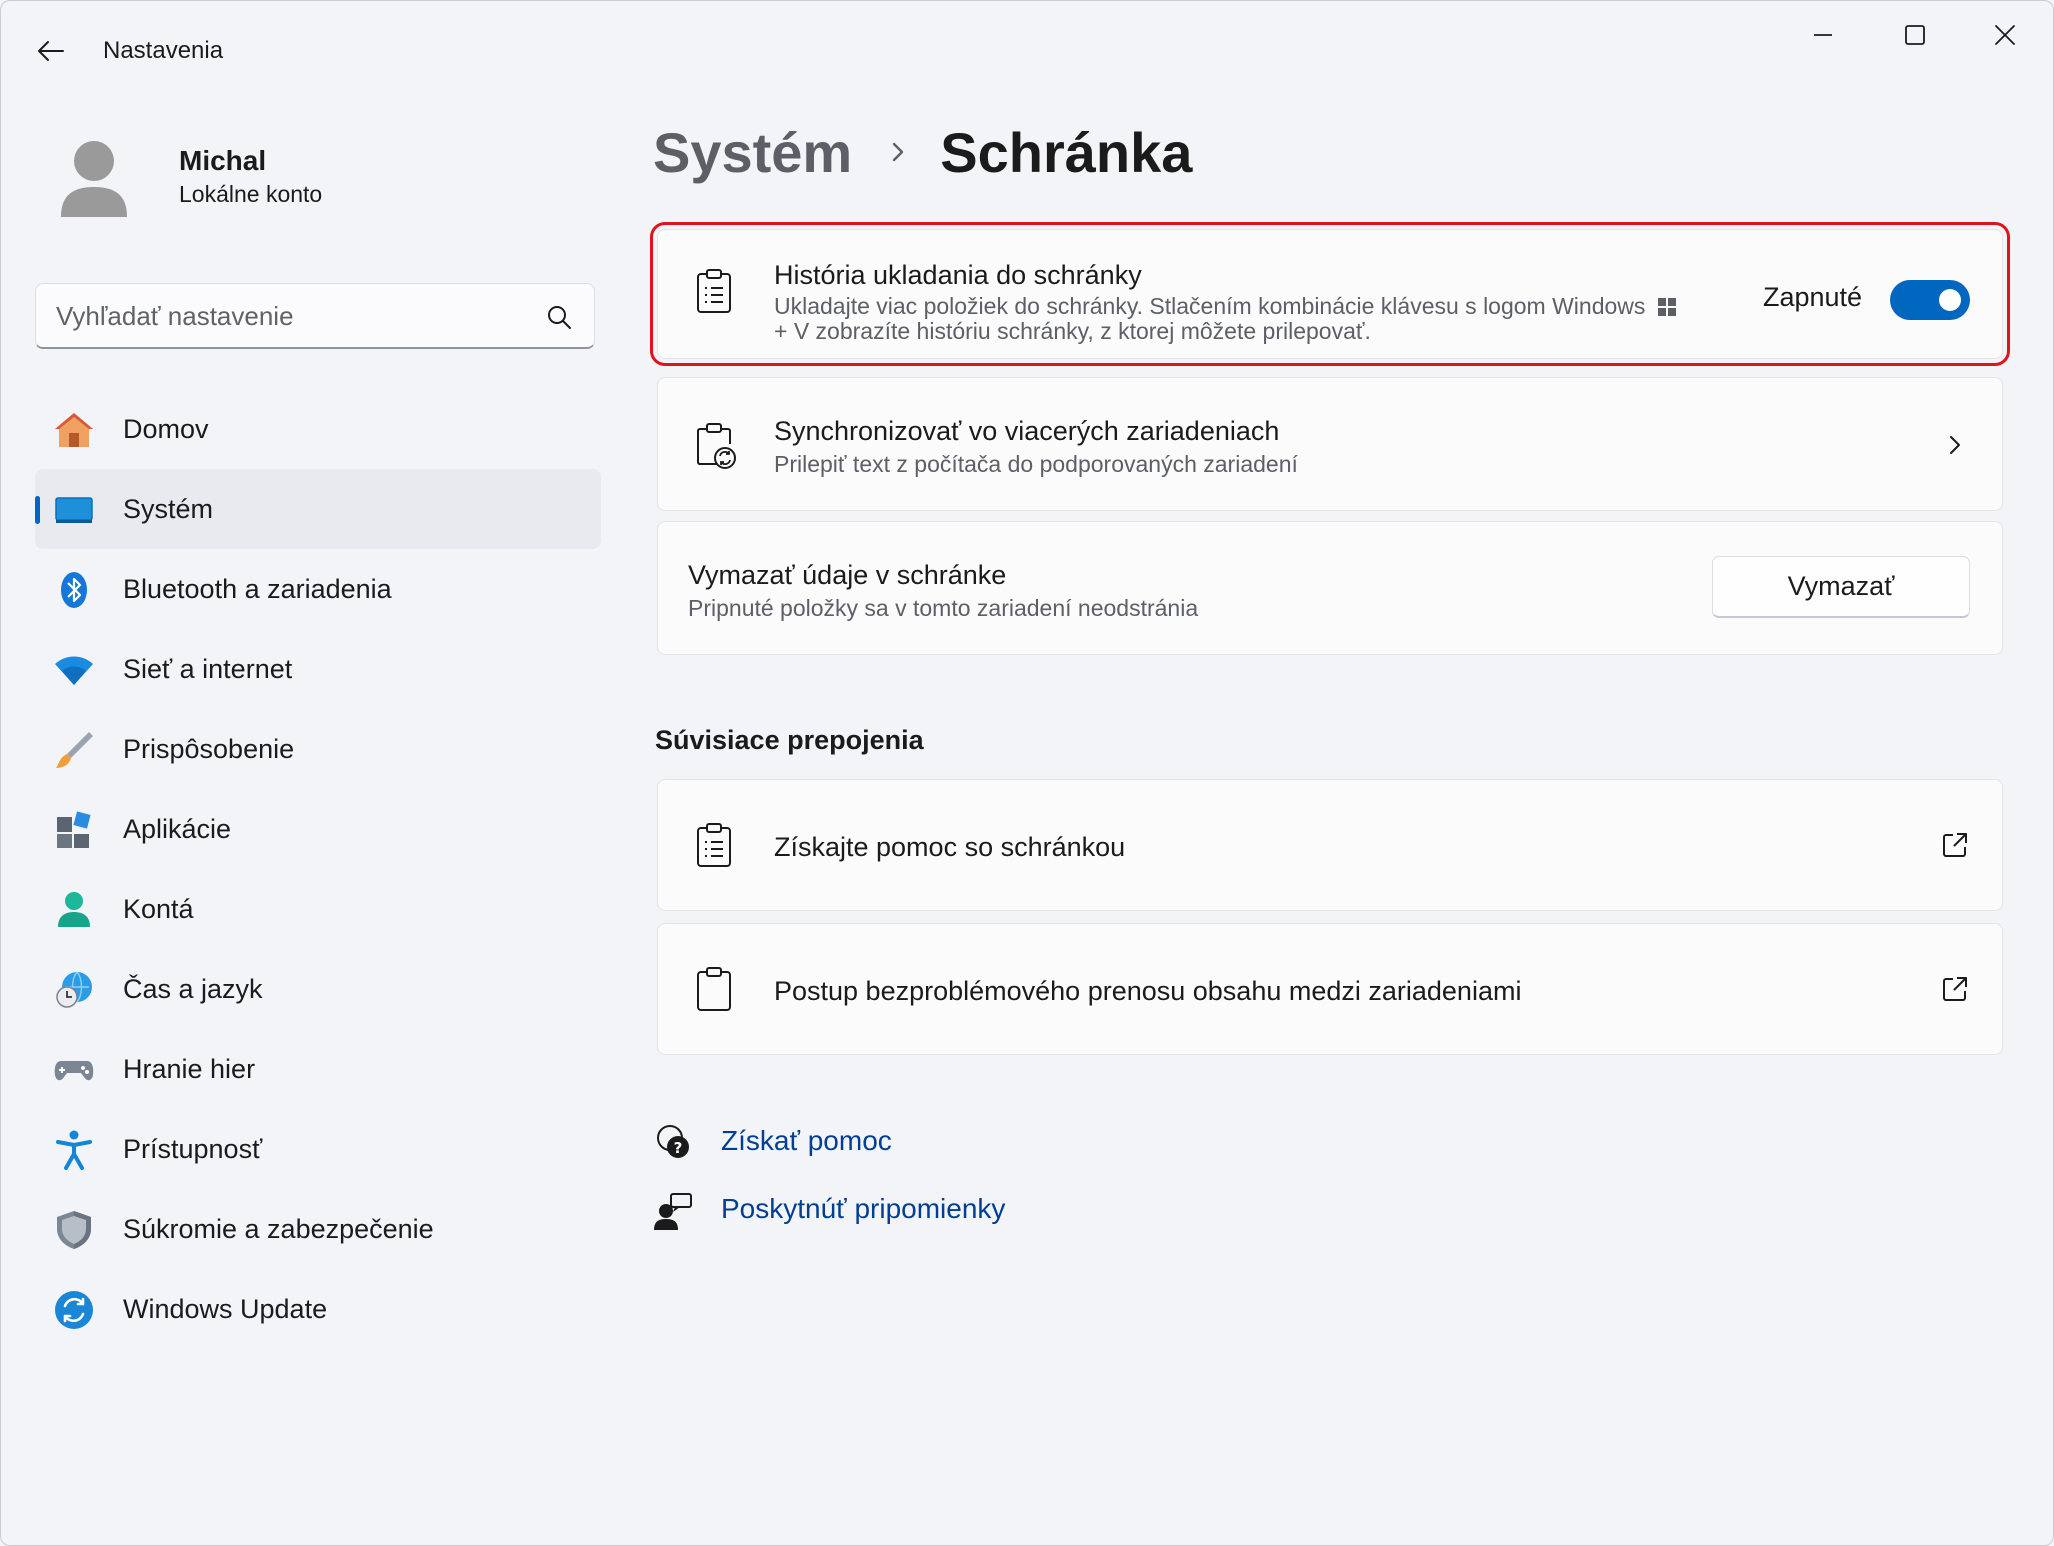 This screenshot has width=2054, height=1546. Describe the element at coordinates (177, 829) in the screenshot. I see `sidebar-item-label: Aplikácie` at that location.